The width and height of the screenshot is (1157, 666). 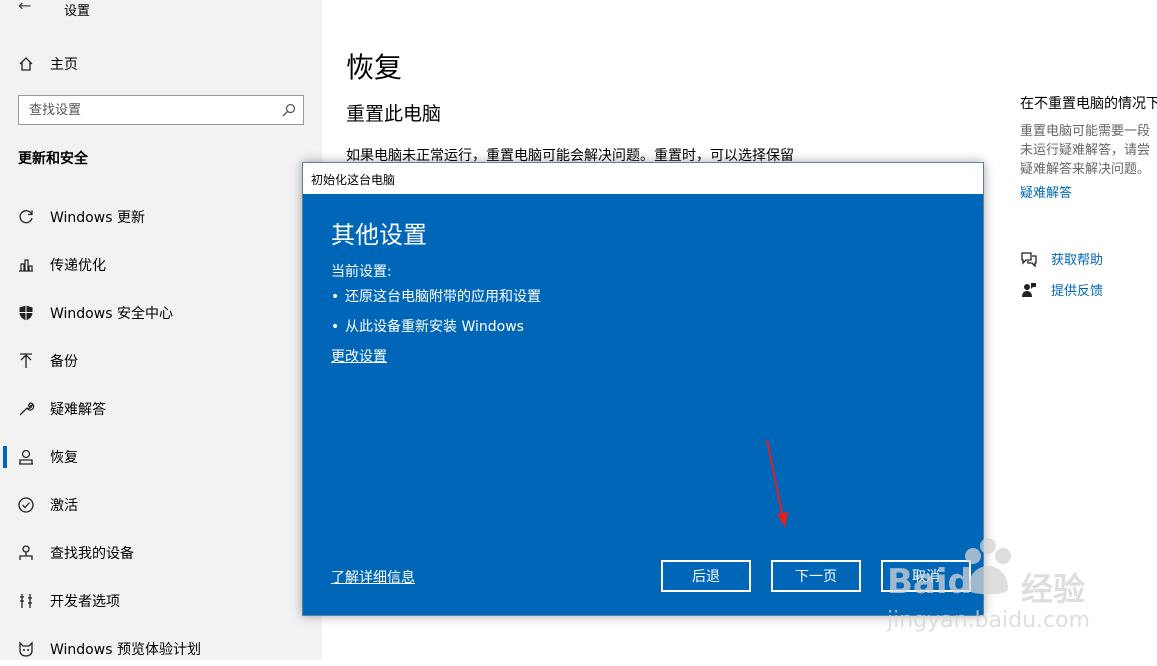 I want to click on related-heading: 在不重置电脑的情况下, so click(x=1088, y=104).